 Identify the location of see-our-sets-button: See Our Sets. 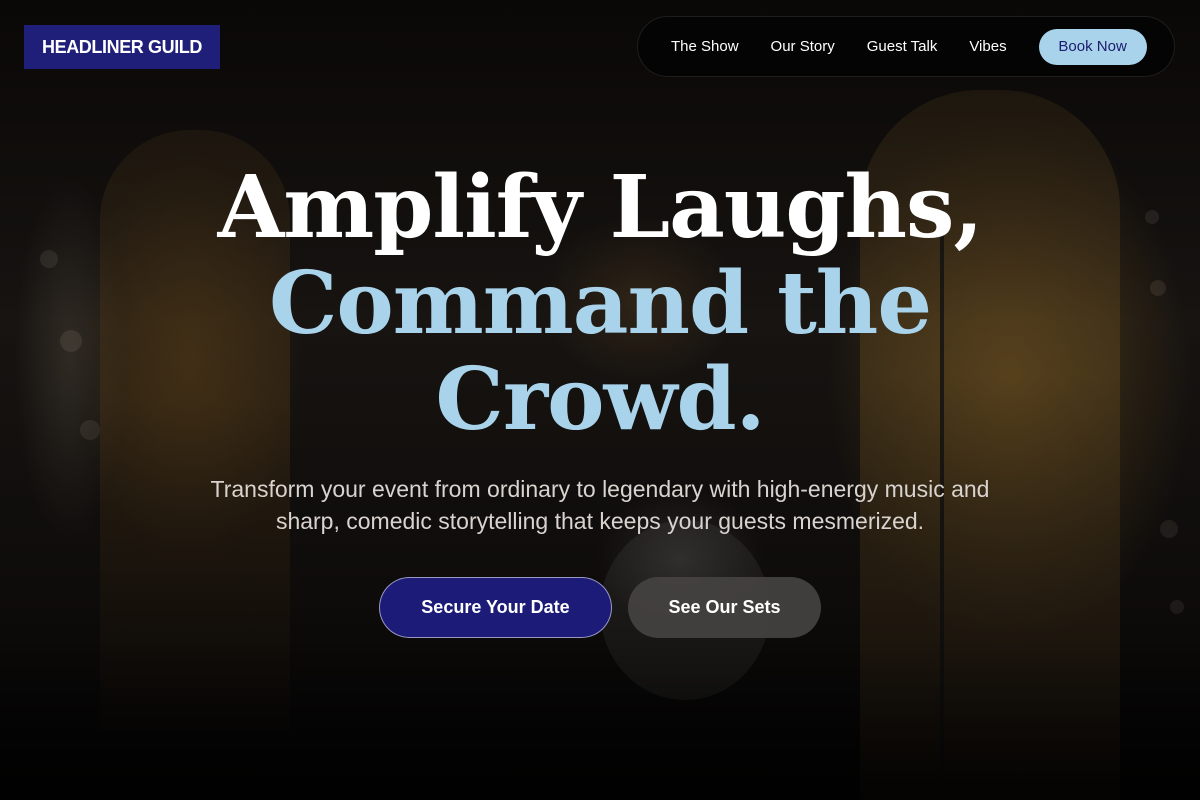
(724, 607).